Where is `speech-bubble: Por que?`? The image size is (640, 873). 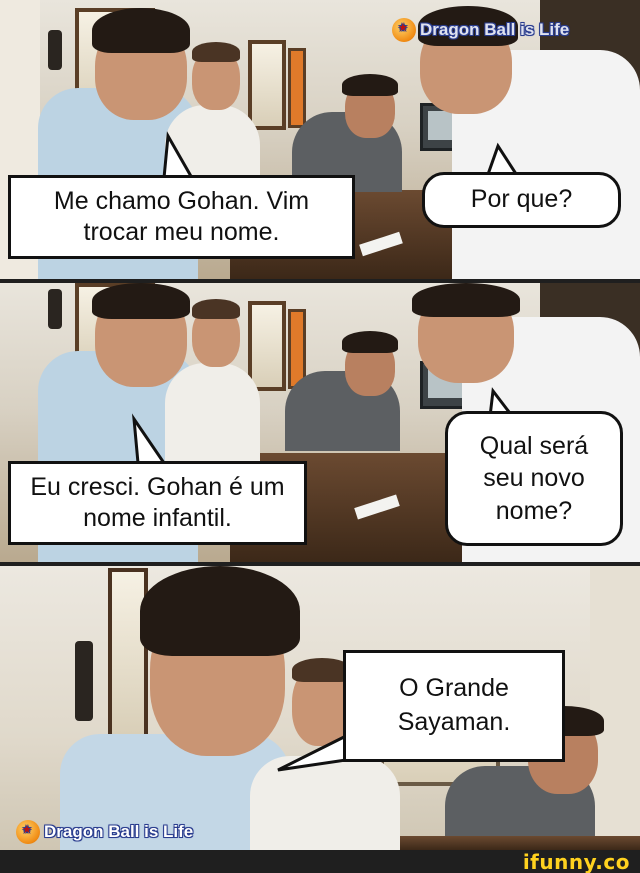
speech-bubble: Por que? is located at coordinates (521, 200).